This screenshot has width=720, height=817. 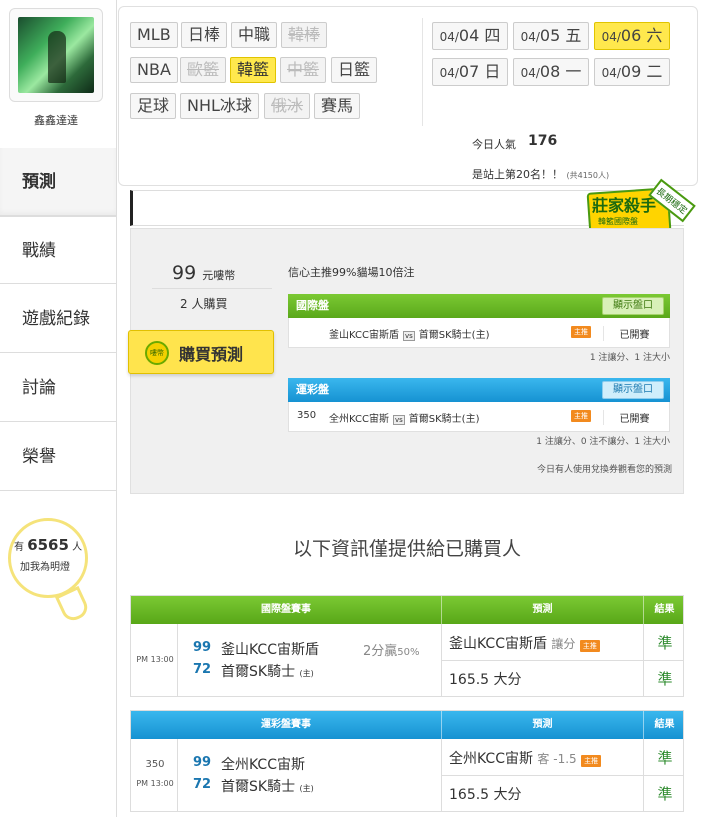 What do you see at coordinates (422, 72) in the screenshot?
I see `filter-divider` at bounding box center [422, 72].